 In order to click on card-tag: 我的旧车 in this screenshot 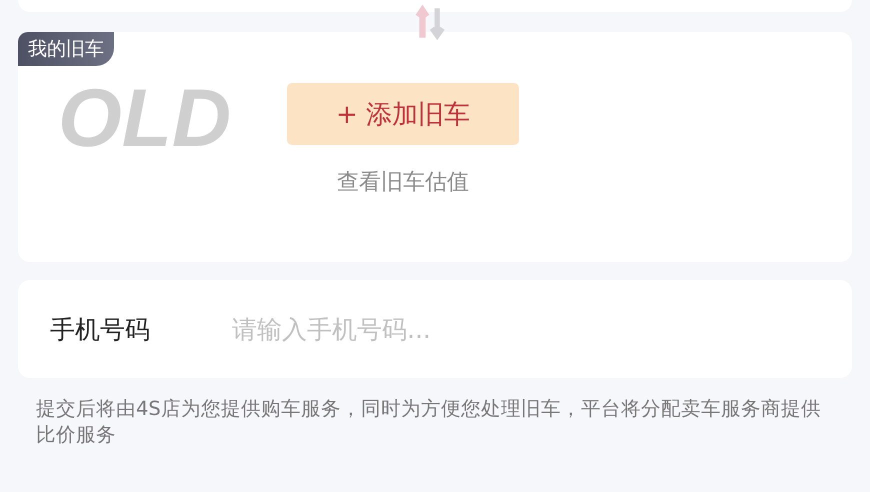, I will do `click(66, 49)`.